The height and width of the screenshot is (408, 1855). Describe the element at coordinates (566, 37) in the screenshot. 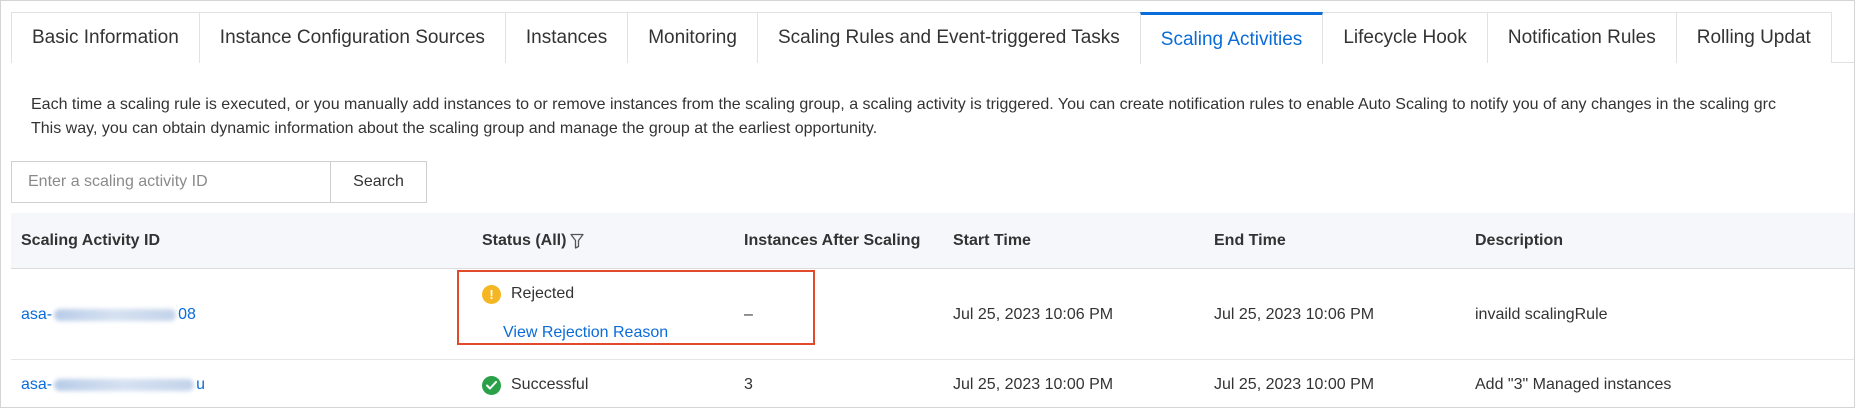

I see `tab-instances: Instances` at that location.